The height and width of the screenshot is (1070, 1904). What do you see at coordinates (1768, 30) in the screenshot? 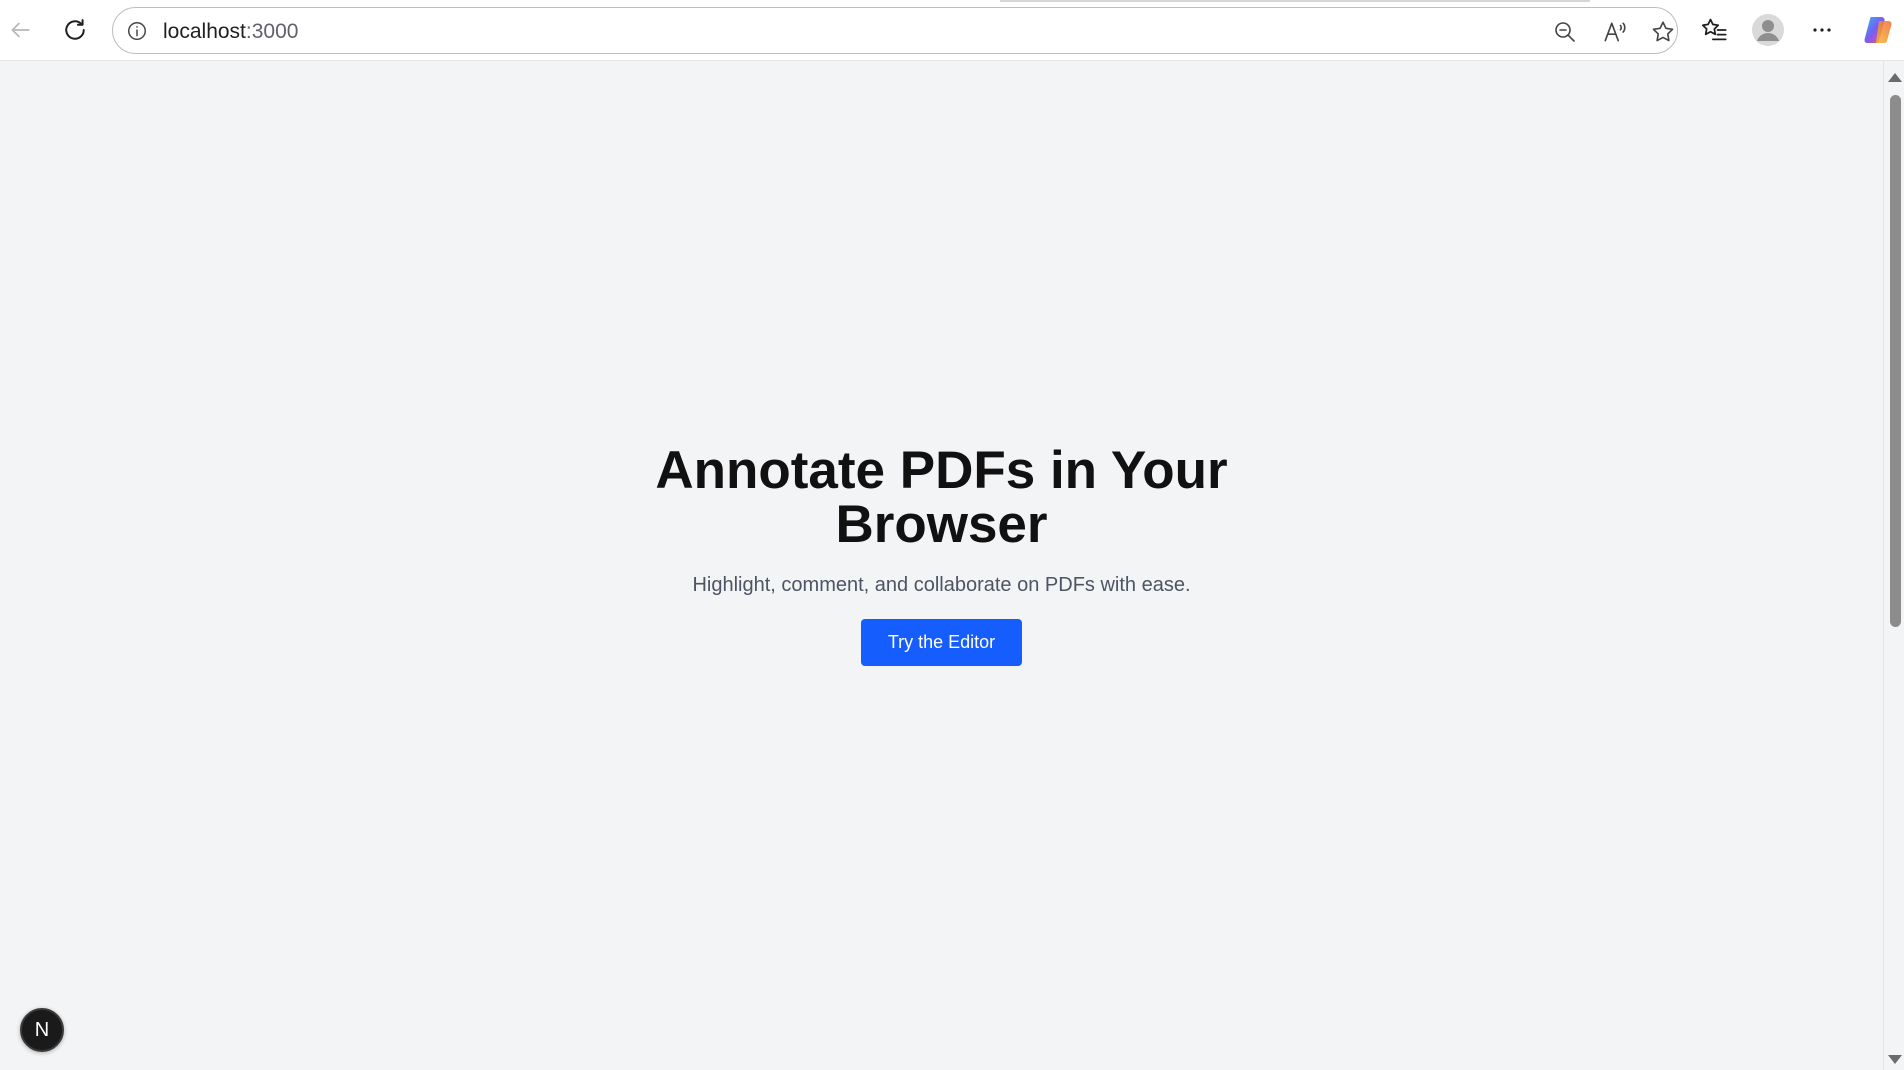
I see `profile-avatar-icon` at bounding box center [1768, 30].